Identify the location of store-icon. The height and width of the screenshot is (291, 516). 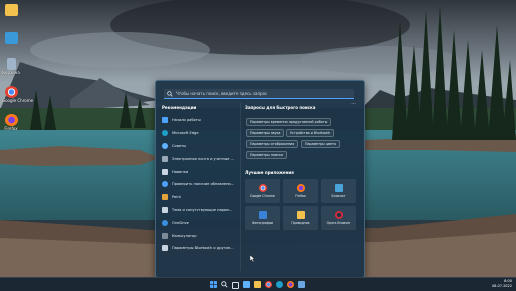
(301, 284).